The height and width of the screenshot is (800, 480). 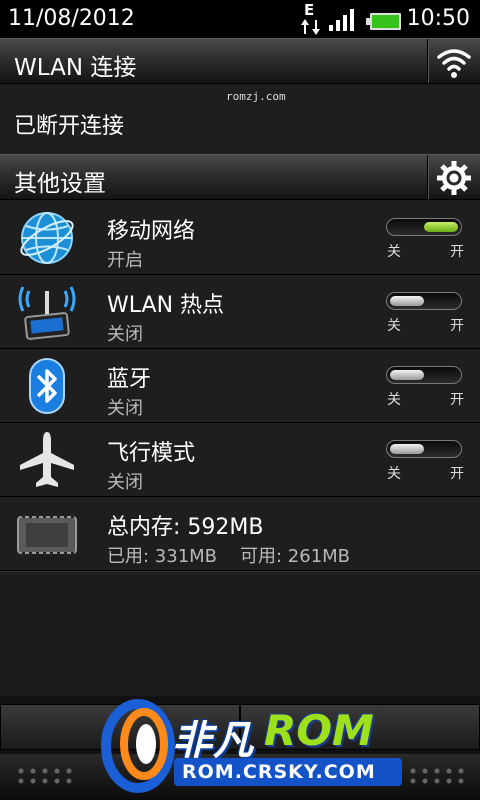 What do you see at coordinates (383, 21) in the screenshot?
I see `battery-icon` at bounding box center [383, 21].